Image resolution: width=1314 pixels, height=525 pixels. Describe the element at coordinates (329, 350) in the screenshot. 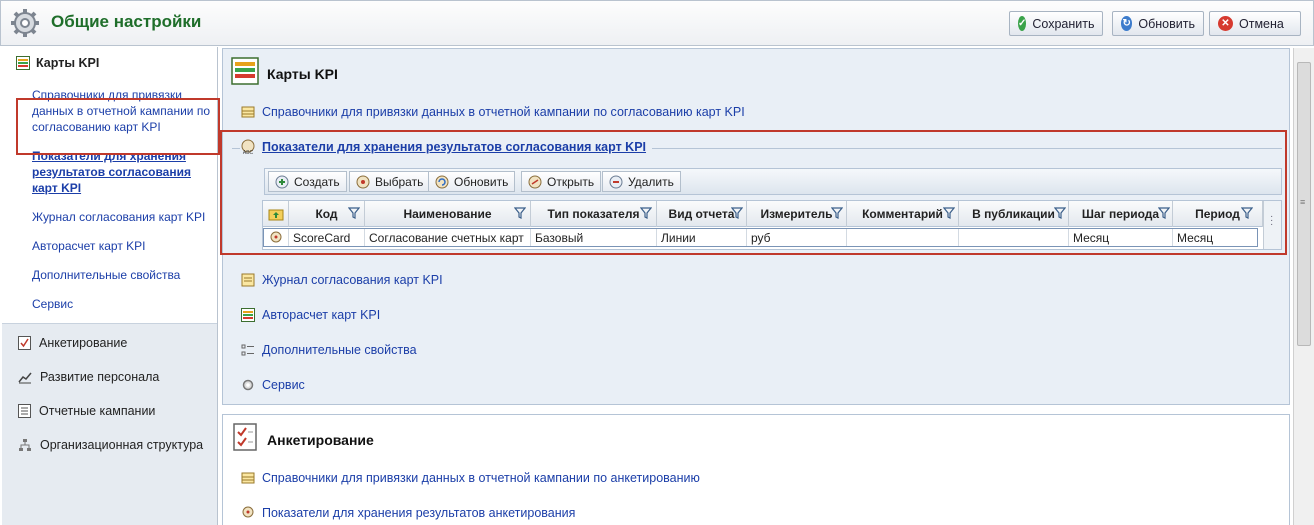

I see `link-props: Дополнительные свойства` at that location.